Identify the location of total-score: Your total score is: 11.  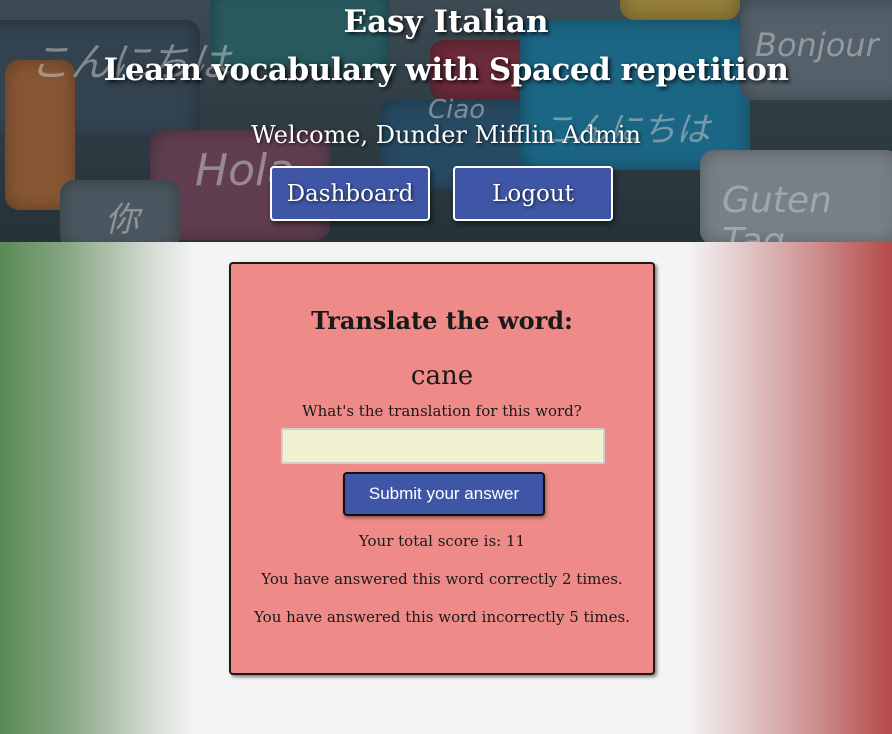
(442, 541).